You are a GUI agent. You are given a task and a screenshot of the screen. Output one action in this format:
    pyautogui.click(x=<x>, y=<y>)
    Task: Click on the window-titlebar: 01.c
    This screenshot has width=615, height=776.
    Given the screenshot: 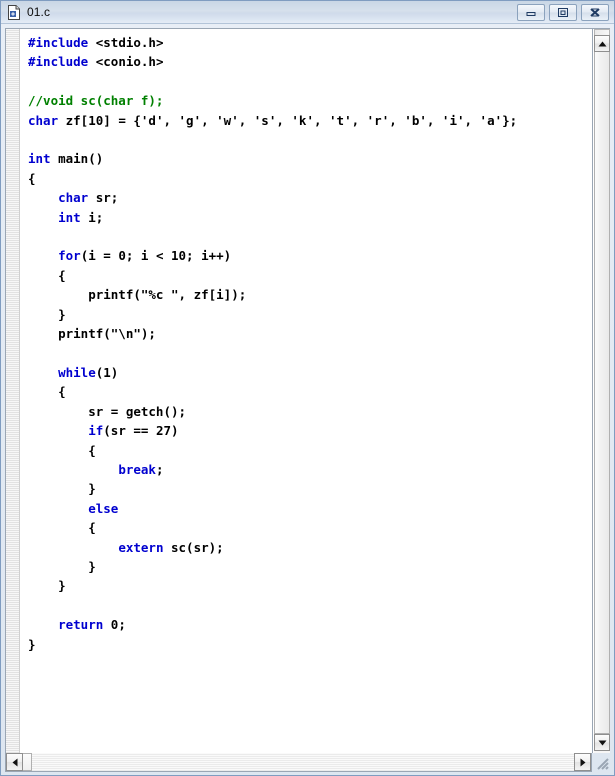 What is the action you would take?
    pyautogui.click(x=307, y=12)
    